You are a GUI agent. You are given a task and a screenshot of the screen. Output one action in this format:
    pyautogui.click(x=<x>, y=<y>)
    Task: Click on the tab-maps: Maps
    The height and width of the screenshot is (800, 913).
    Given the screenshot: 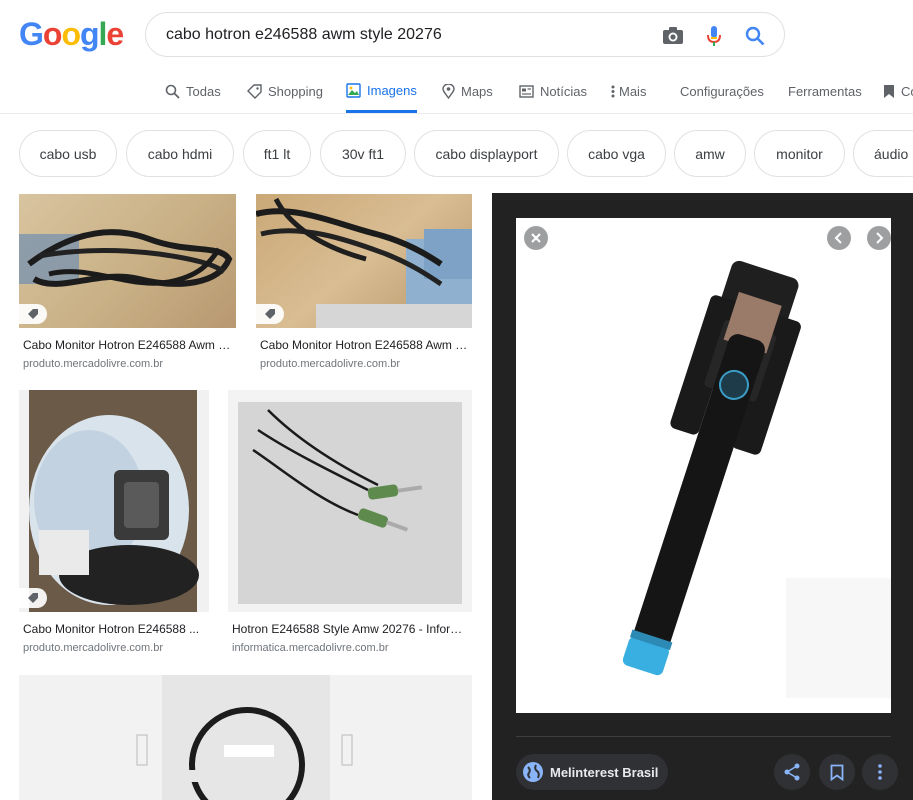 What is the action you would take?
    pyautogui.click(x=467, y=91)
    